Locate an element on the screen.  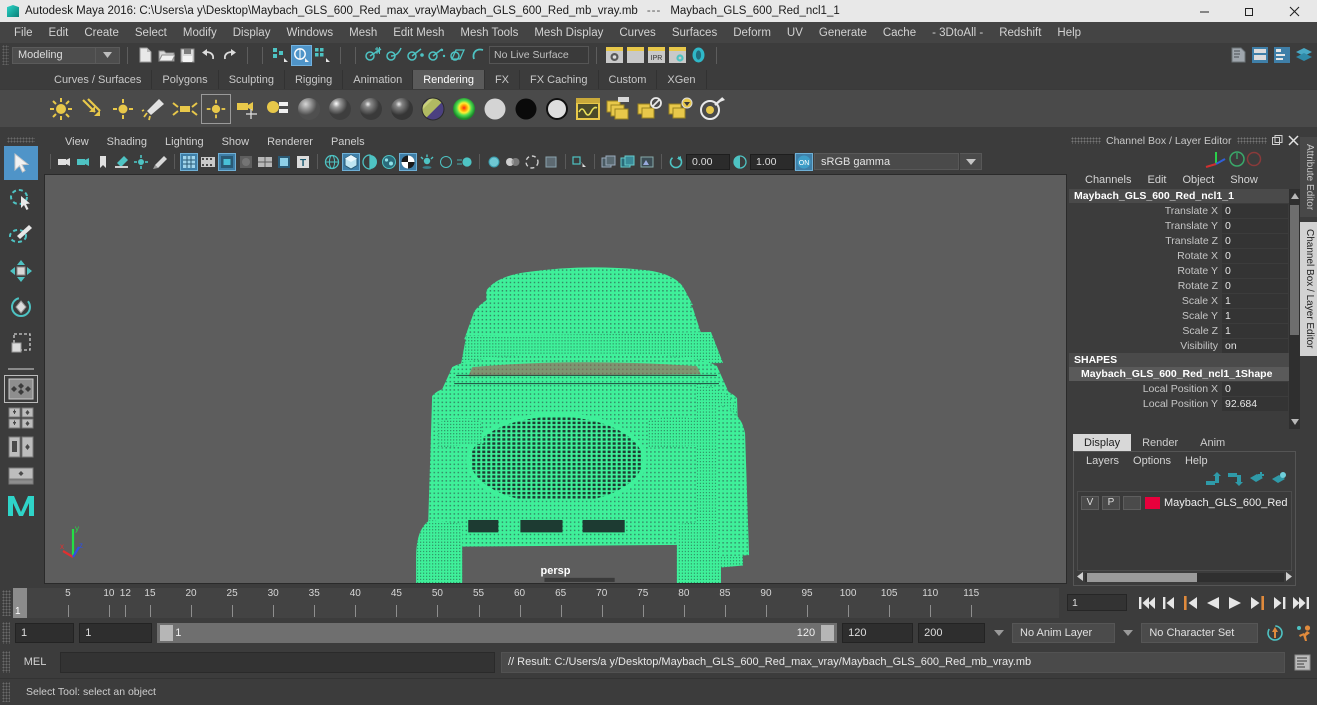
screen-space-ao-icon is located at coordinates (446, 162).